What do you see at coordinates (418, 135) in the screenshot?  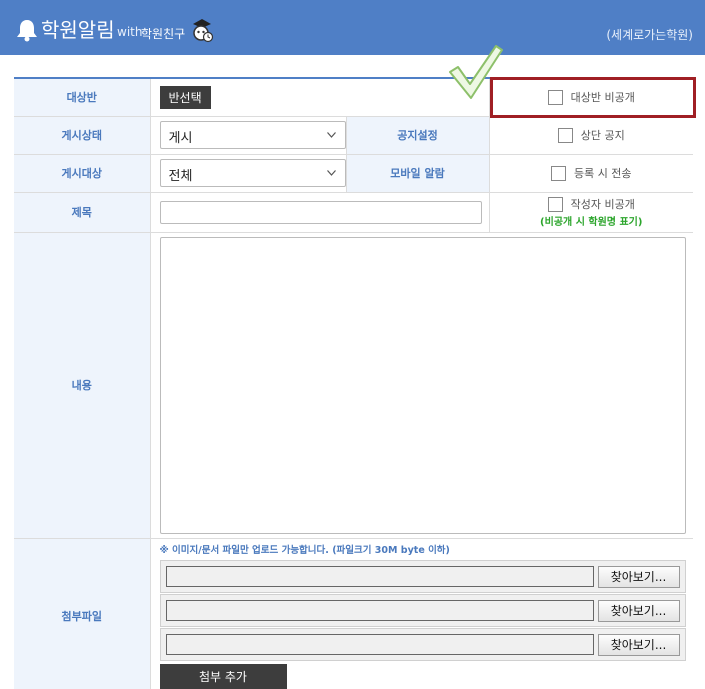 I see `notice-setting-label: 공지설정` at bounding box center [418, 135].